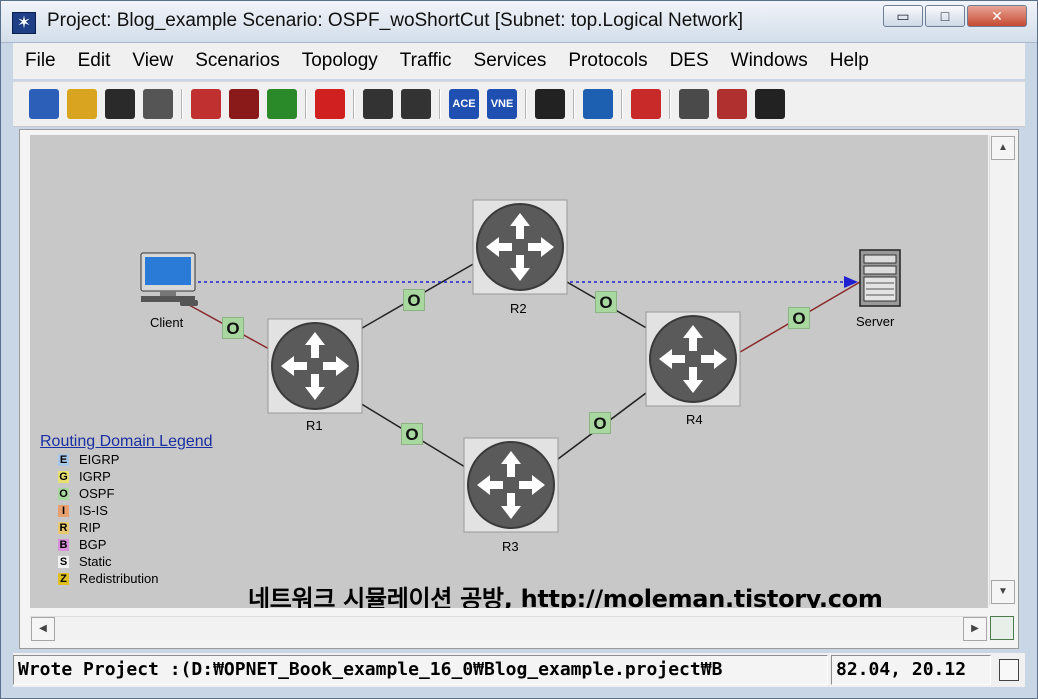  Describe the element at coordinates (694, 104) in the screenshot. I see `view-results-icon` at that location.